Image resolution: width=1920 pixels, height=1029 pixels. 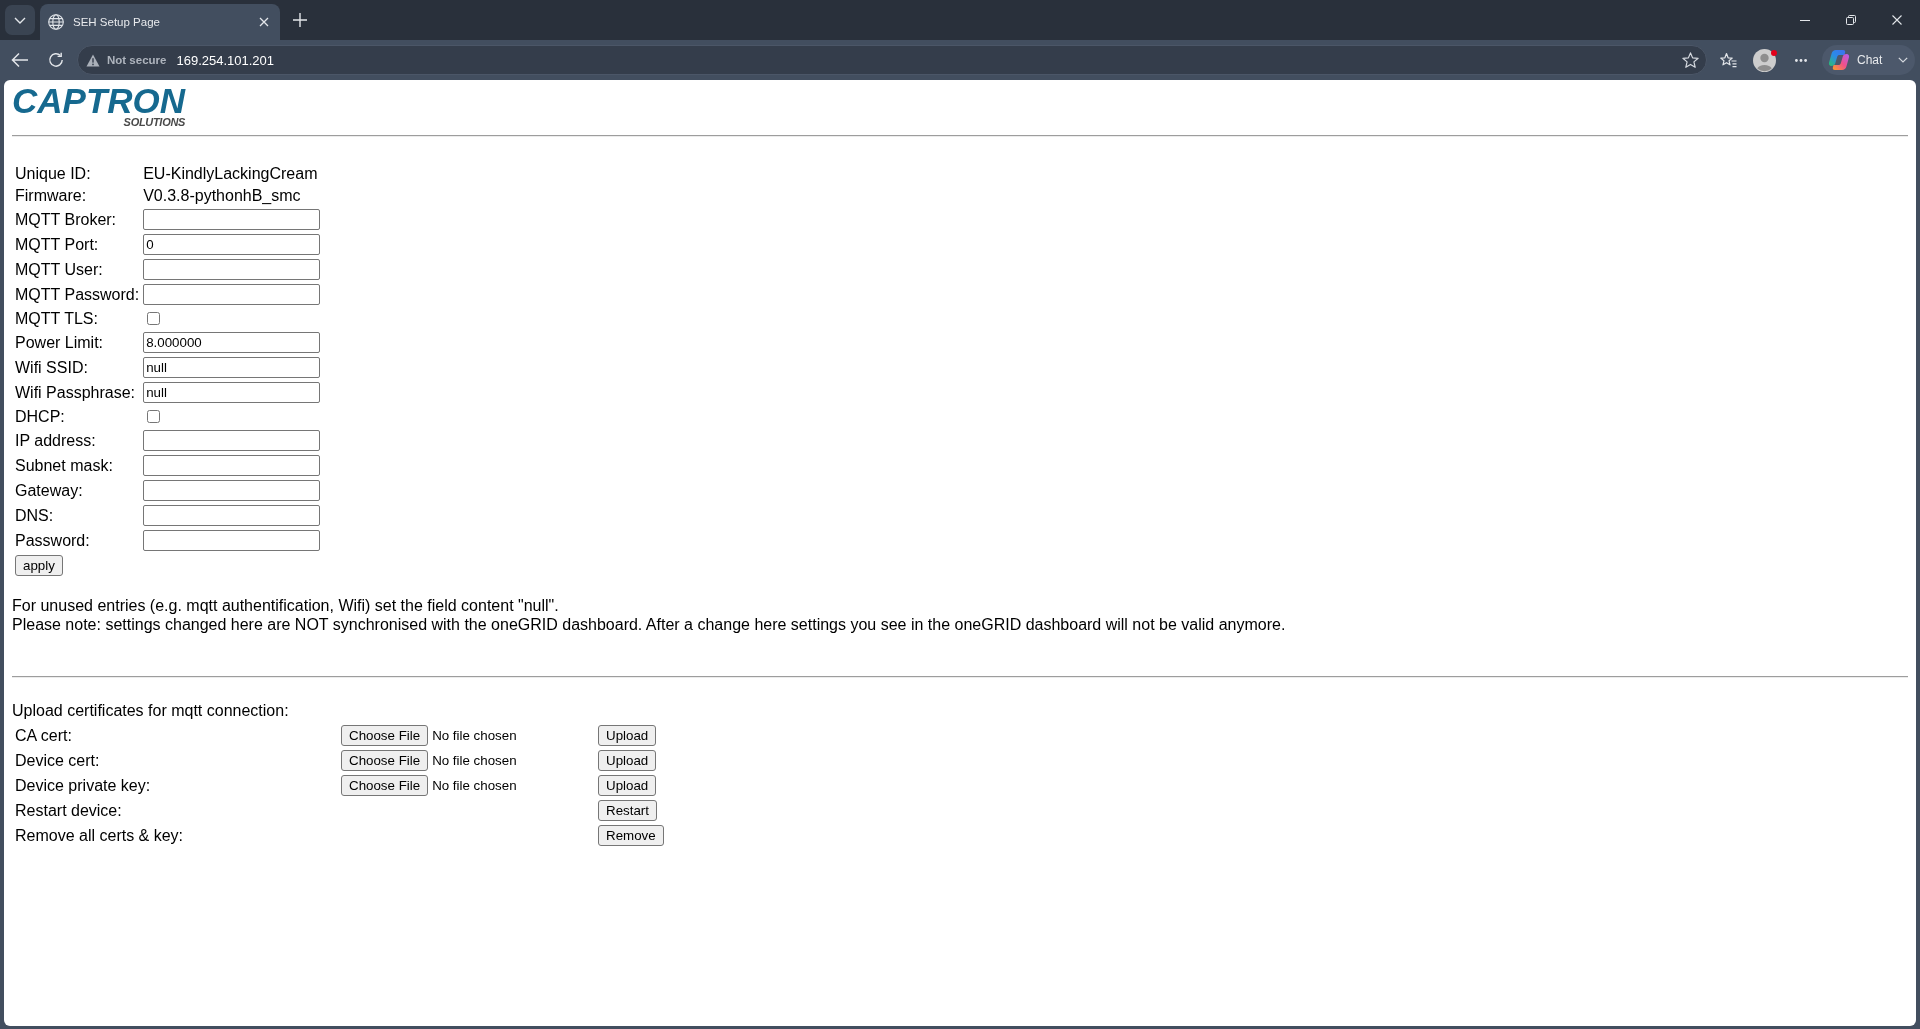 I want to click on chevron-down-icon, so click(x=1903, y=60).